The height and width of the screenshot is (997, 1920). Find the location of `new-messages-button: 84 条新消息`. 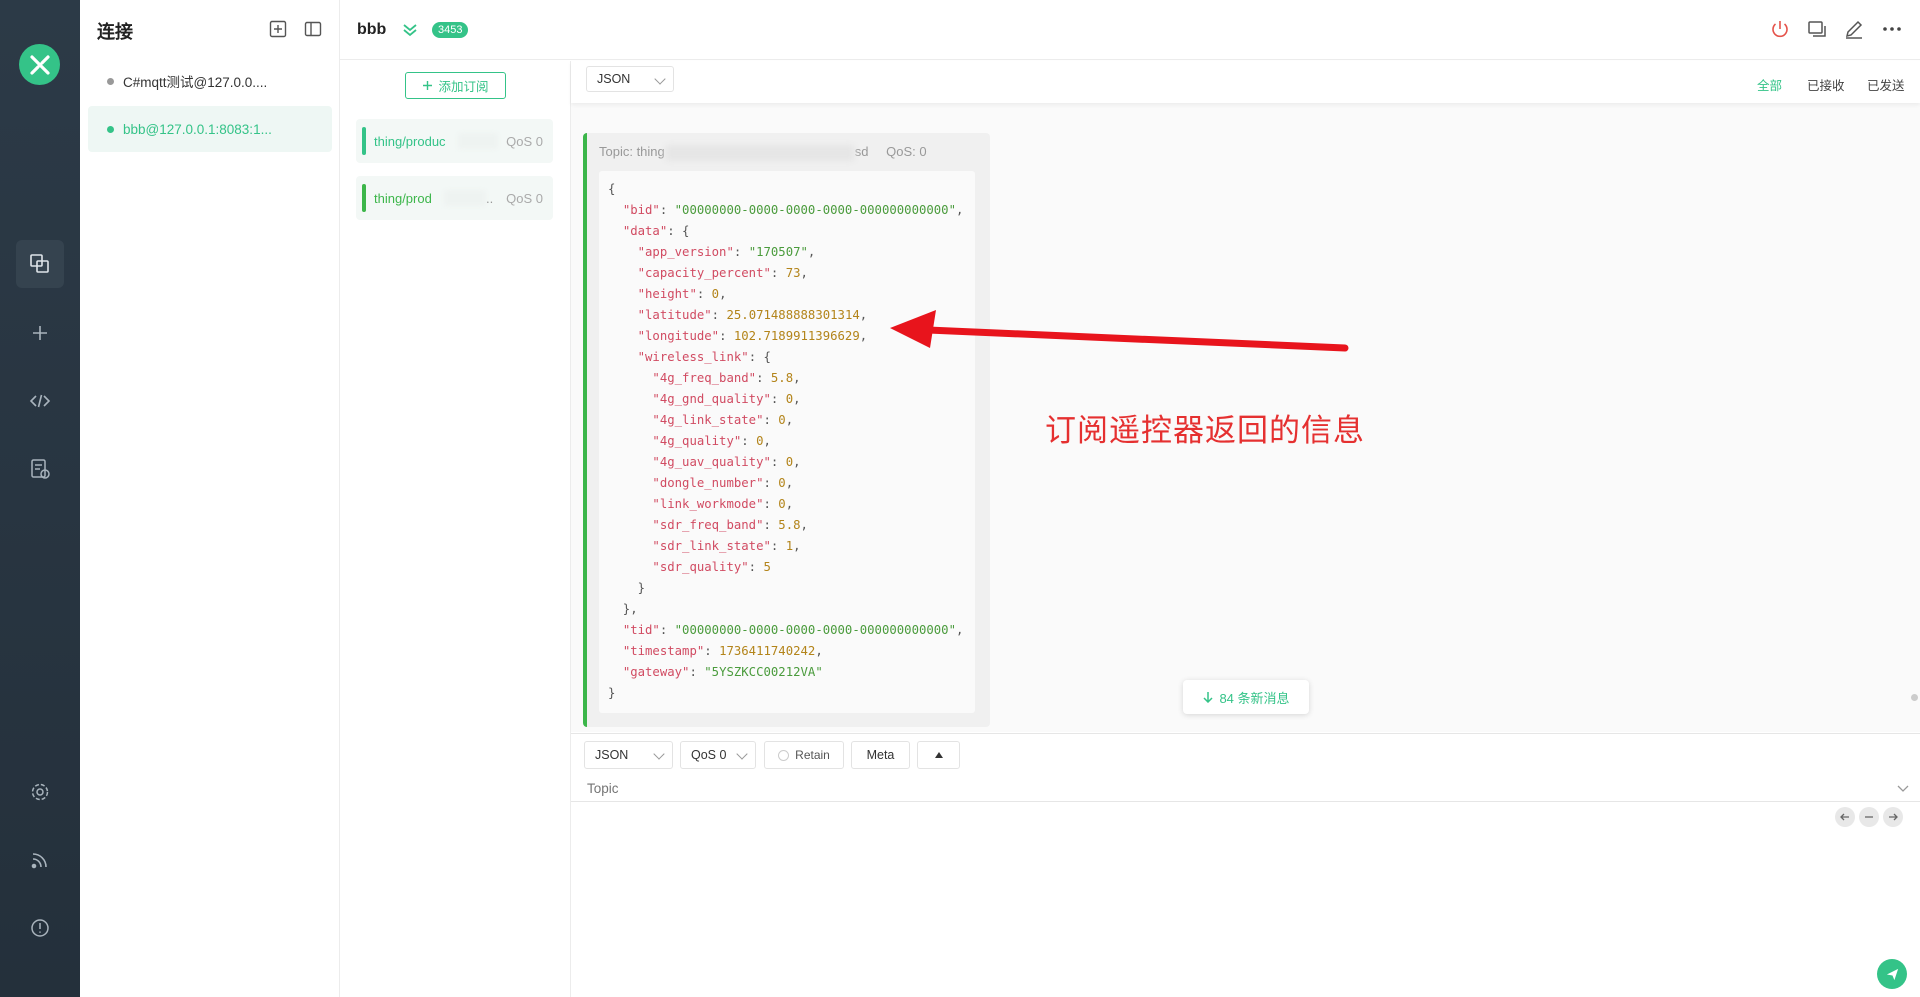

new-messages-button: 84 条新消息 is located at coordinates (1246, 697).